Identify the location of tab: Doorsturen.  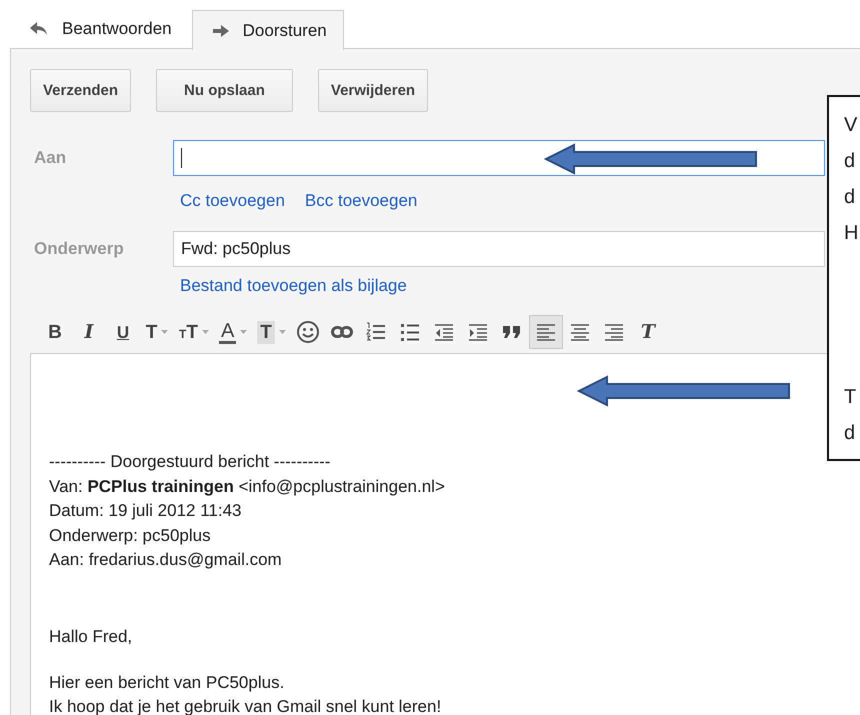
(268, 30).